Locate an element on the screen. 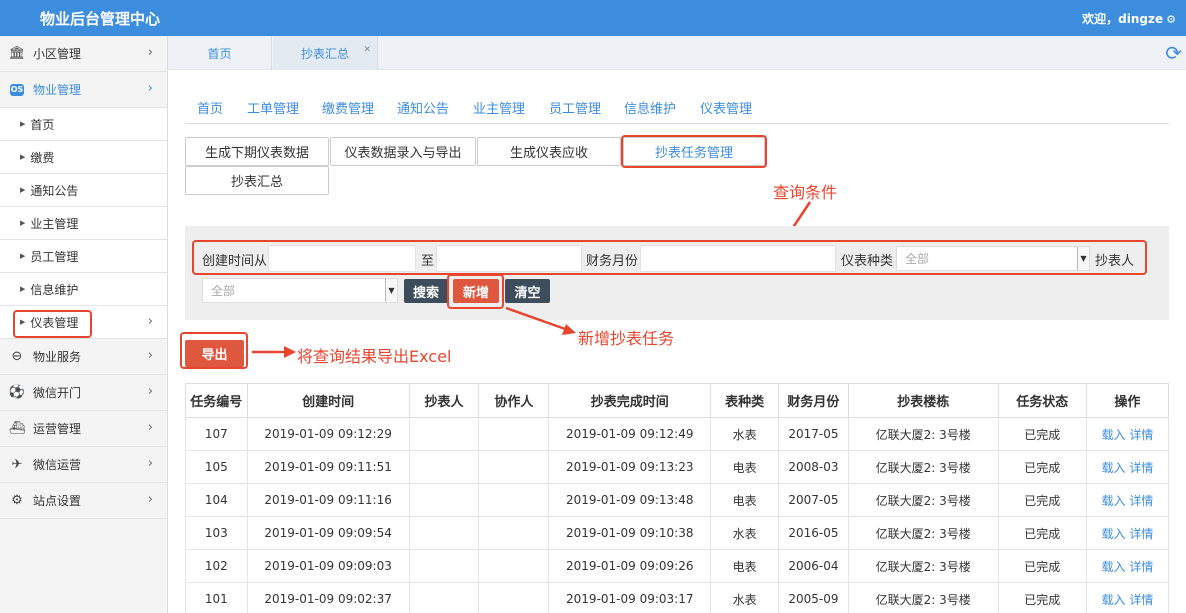 Image resolution: width=1186 pixels, height=613 pixels. cell-assistant is located at coordinates (514, 467).